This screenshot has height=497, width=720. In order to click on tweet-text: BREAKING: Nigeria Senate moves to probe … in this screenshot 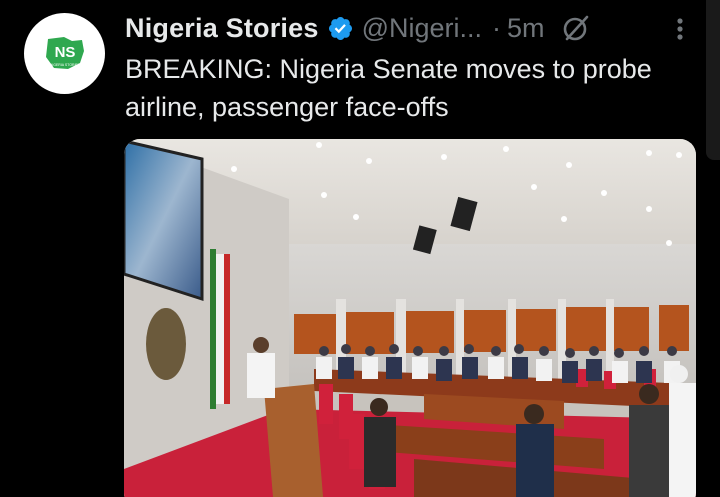, I will do `click(388, 88)`.